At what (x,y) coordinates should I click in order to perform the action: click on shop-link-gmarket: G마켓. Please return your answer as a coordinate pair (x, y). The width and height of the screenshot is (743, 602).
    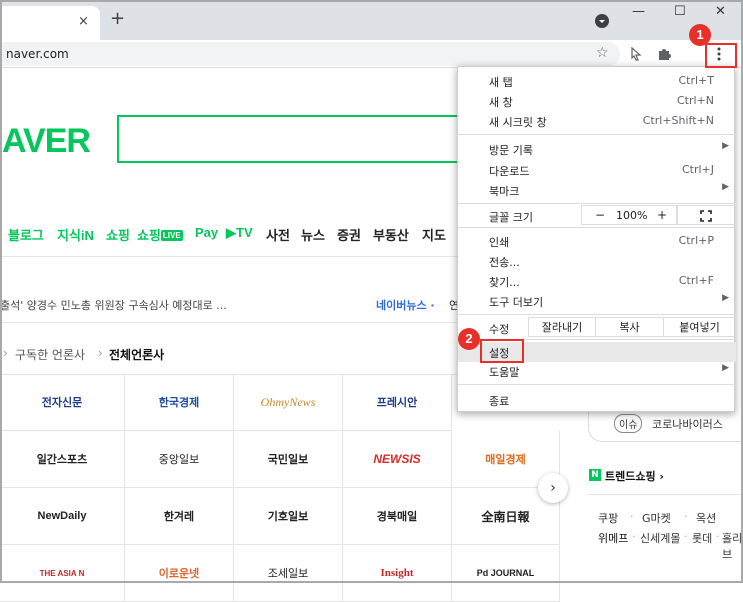
    Looking at the image, I should click on (656, 518).